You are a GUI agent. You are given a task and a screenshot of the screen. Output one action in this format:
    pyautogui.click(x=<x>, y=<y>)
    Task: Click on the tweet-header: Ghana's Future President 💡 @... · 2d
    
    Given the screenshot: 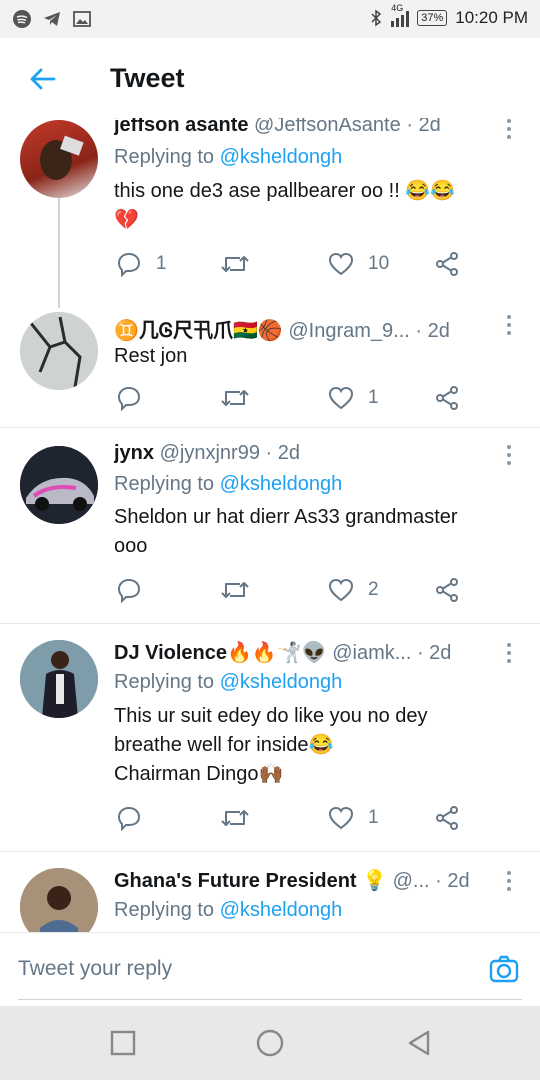 What is the action you would take?
    pyautogui.click(x=304, y=880)
    